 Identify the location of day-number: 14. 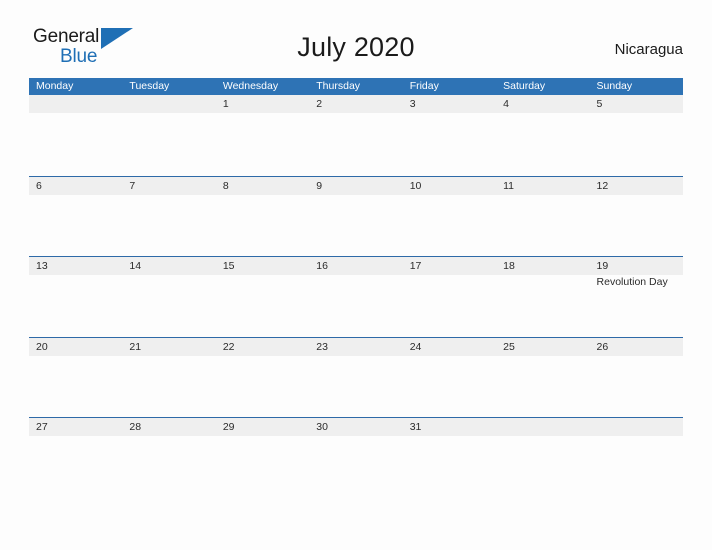
(135, 266).